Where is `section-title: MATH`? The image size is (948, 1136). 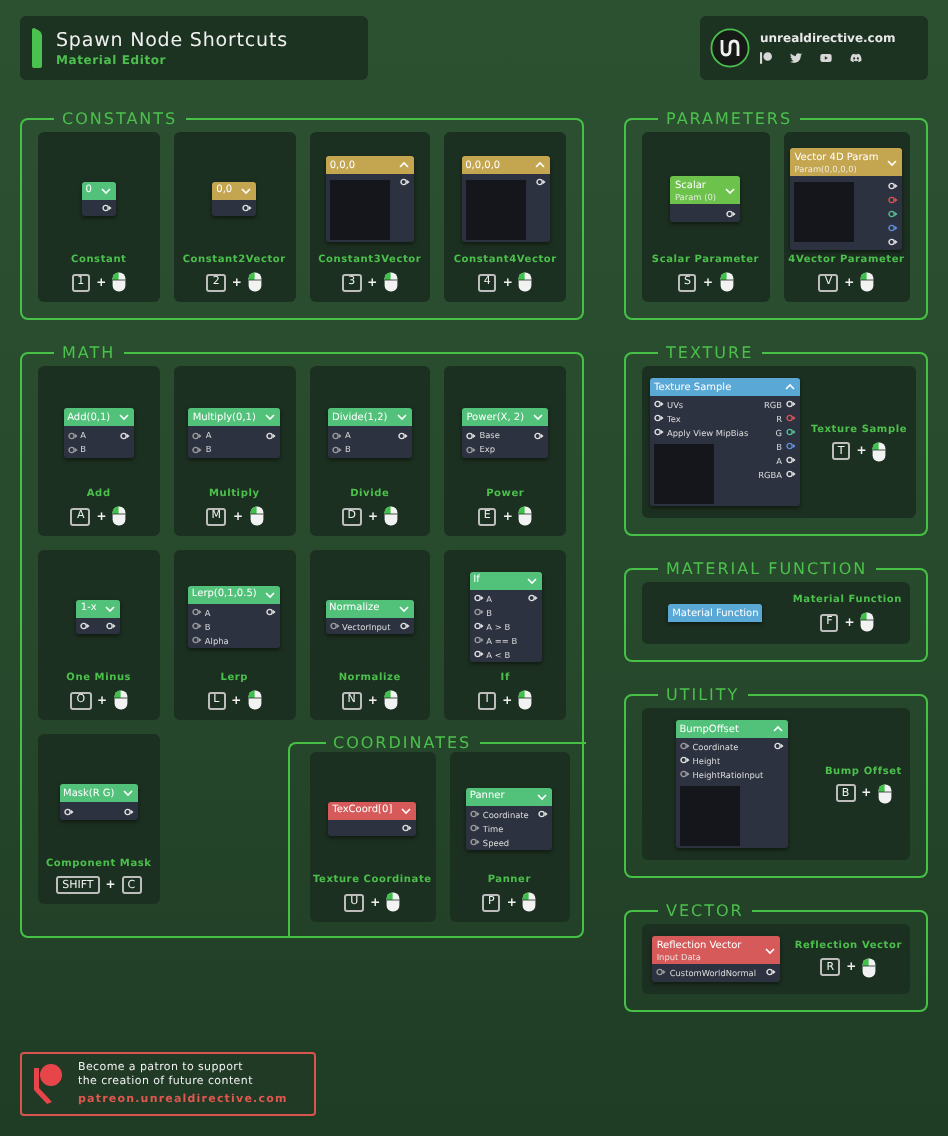 section-title: MATH is located at coordinates (89, 353).